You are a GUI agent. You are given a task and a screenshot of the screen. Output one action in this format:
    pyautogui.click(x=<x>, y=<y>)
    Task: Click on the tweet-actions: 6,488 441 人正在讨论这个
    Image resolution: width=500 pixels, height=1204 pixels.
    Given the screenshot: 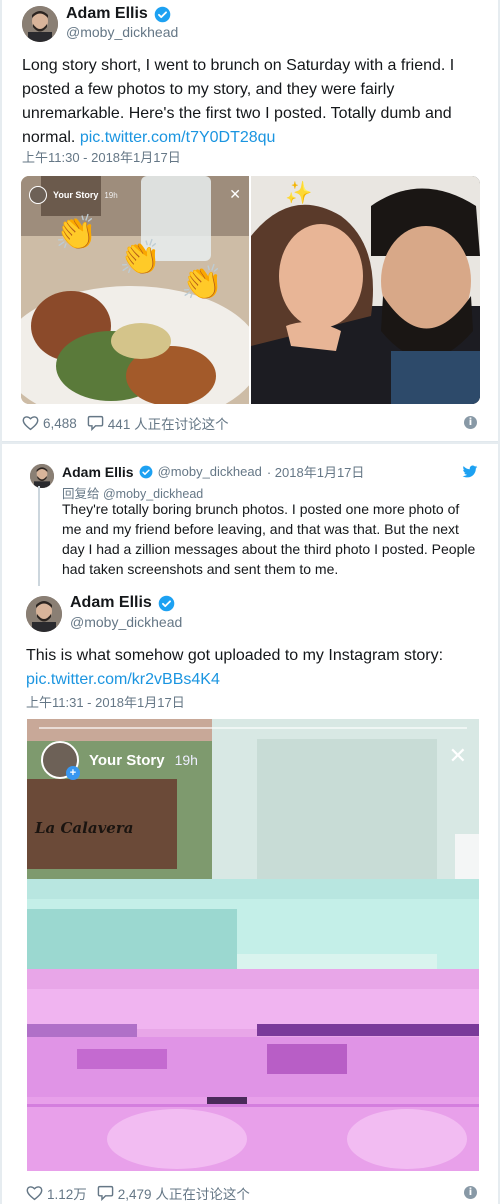 What is the action you would take?
    pyautogui.click(x=130, y=423)
    